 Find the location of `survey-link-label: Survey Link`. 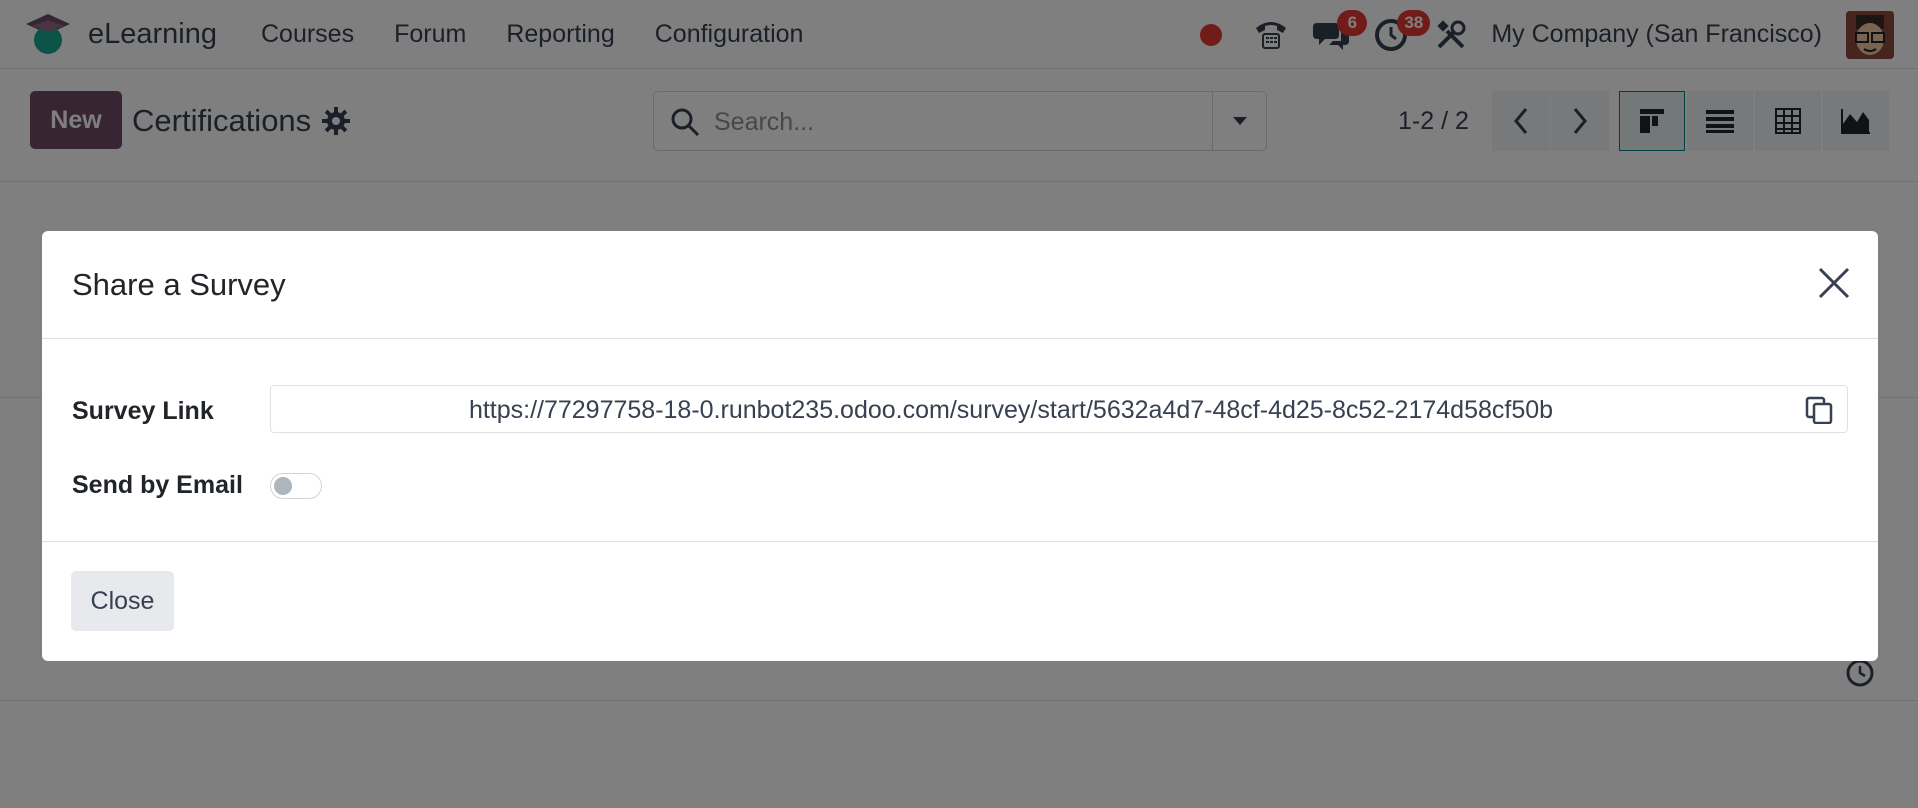

survey-link-label: Survey Link is located at coordinates (143, 411).